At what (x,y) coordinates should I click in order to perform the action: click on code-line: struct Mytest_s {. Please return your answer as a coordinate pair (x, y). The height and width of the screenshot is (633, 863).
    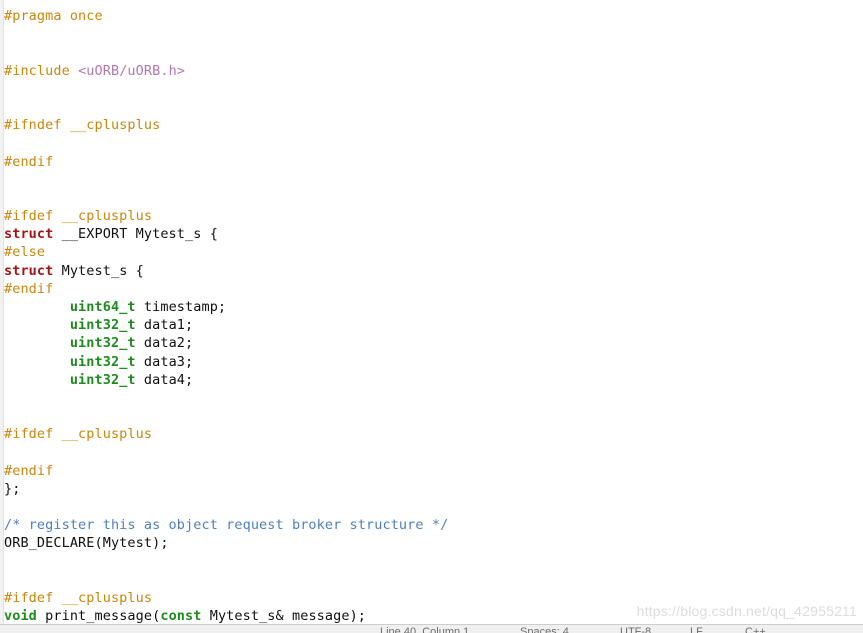
    Looking at the image, I should click on (433, 271).